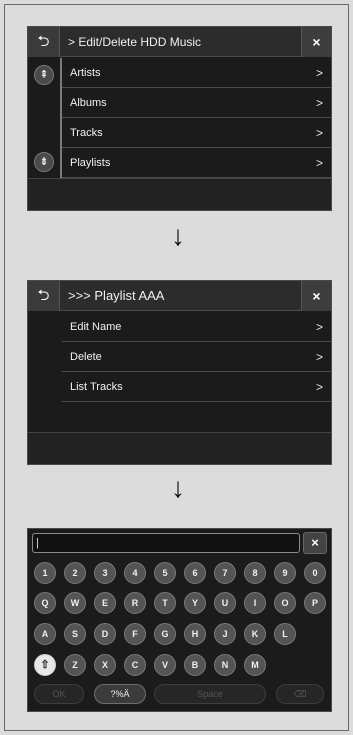 The image size is (353, 735). What do you see at coordinates (75, 634) in the screenshot?
I see `key-s: S` at bounding box center [75, 634].